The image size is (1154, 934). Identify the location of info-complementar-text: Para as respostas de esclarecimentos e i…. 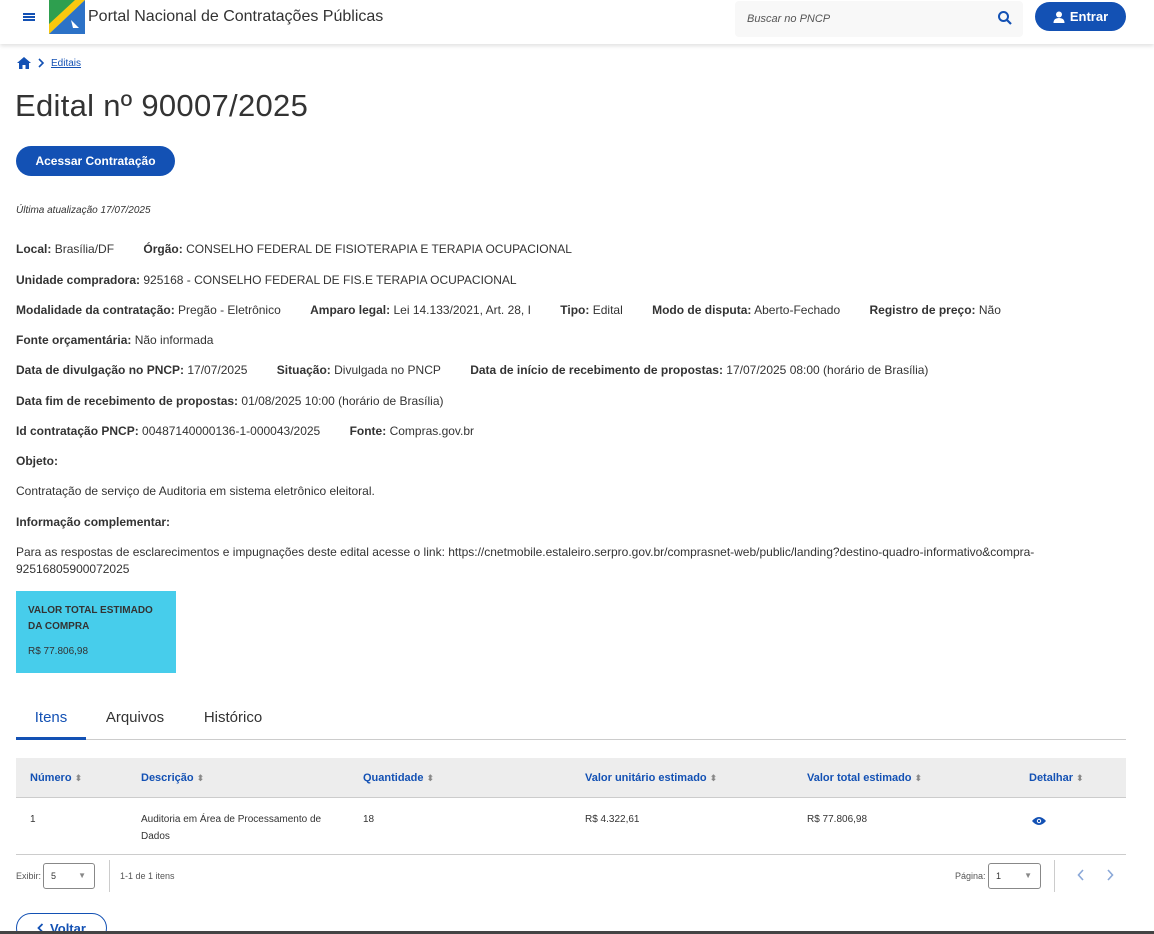
(525, 560).